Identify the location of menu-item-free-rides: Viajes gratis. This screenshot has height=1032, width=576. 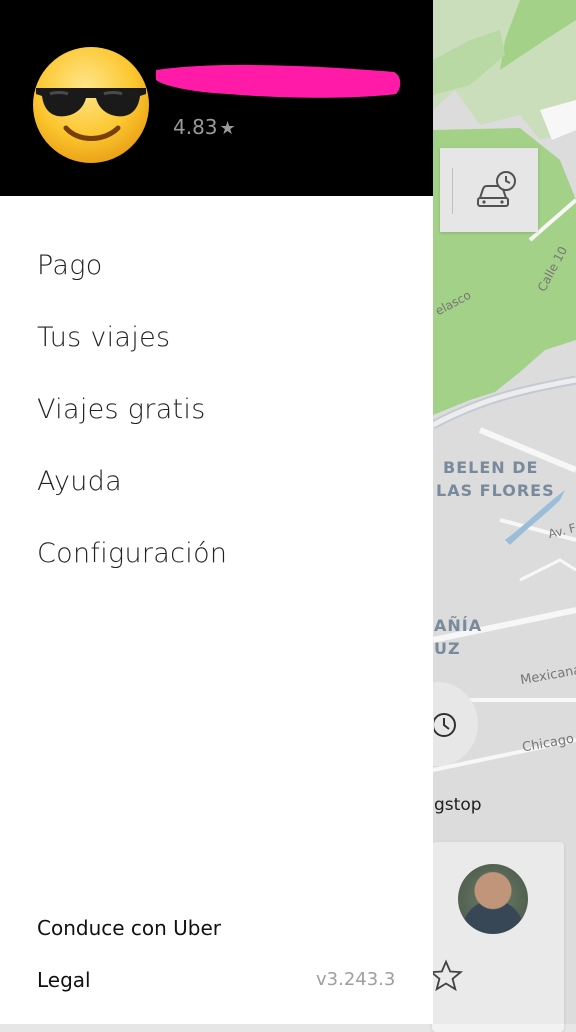
(132, 430).